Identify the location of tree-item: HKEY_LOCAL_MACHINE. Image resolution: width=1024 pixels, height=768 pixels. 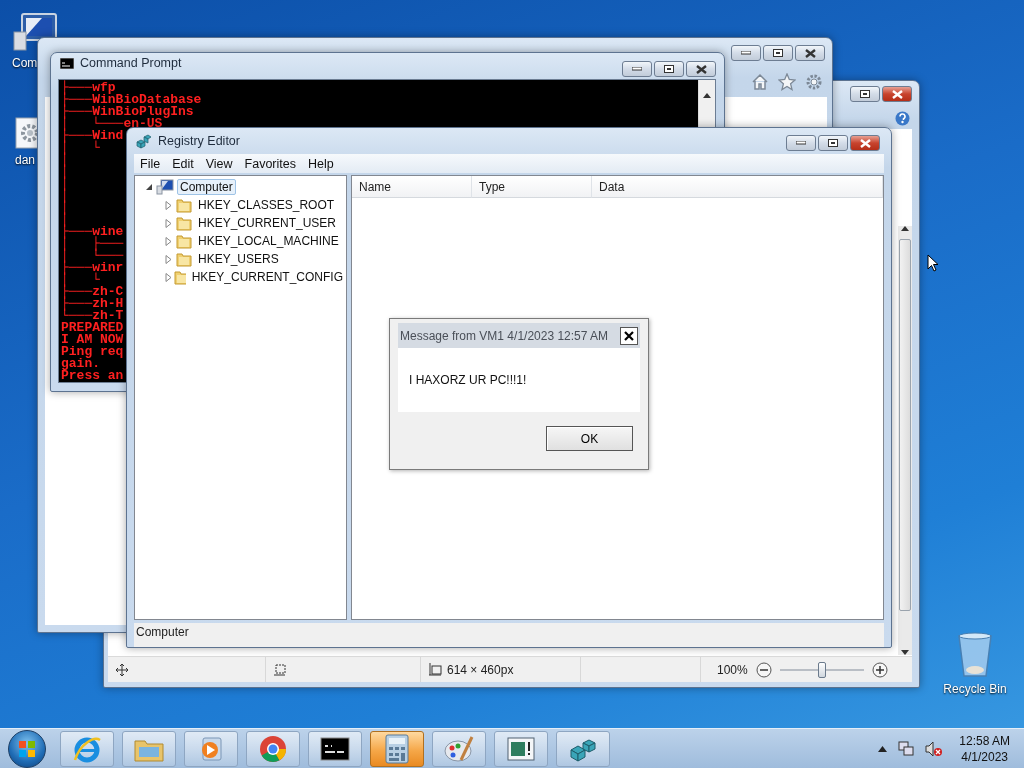
(268, 241).